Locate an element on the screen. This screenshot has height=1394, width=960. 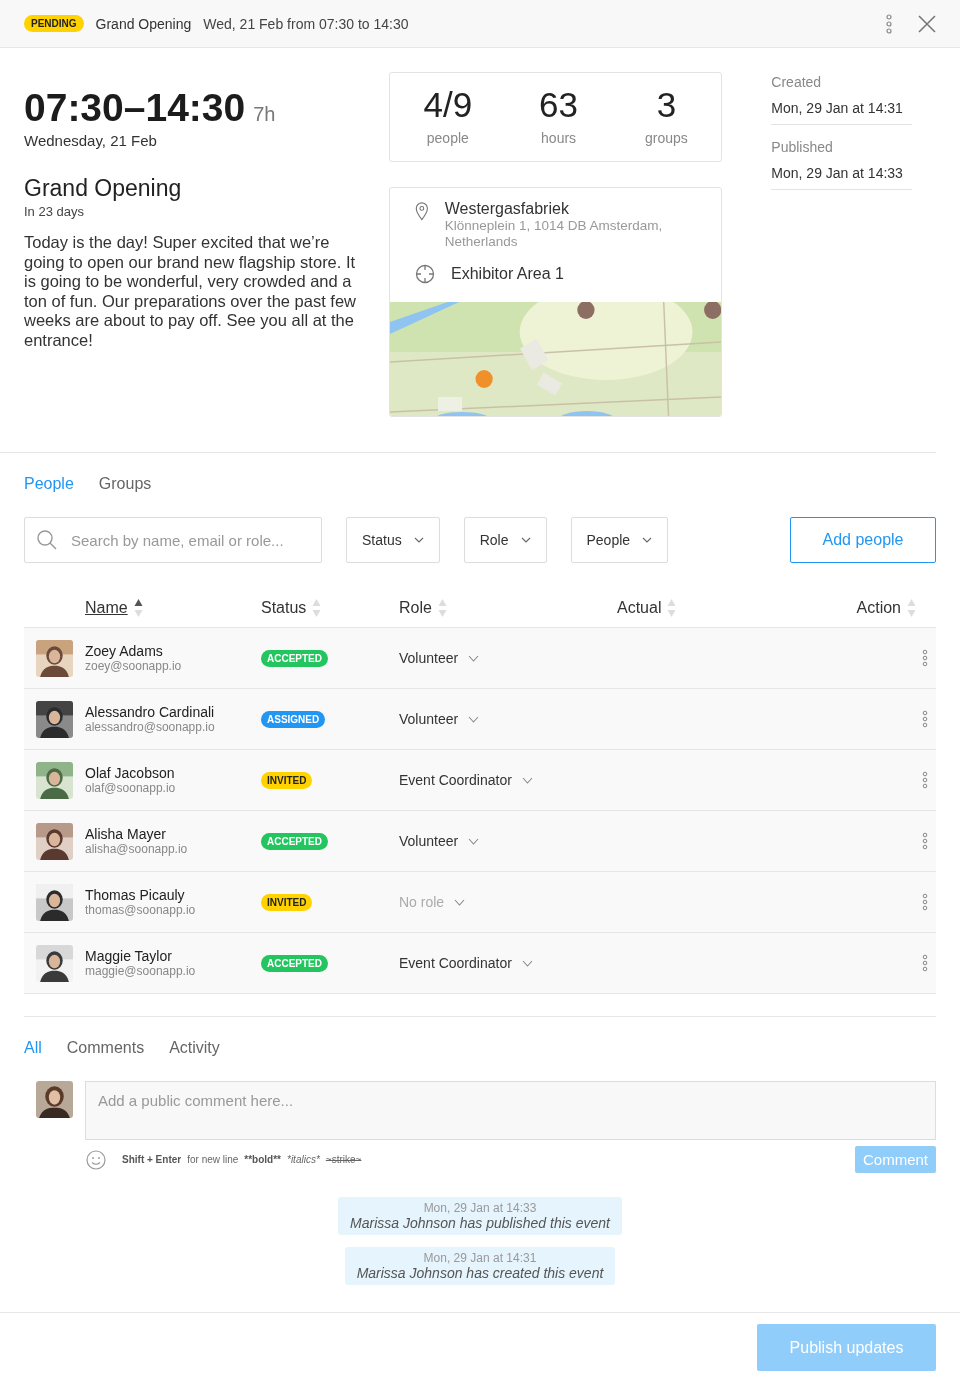
history-date: Mon, 29 Jan at 14:33 is located at coordinates (837, 173).